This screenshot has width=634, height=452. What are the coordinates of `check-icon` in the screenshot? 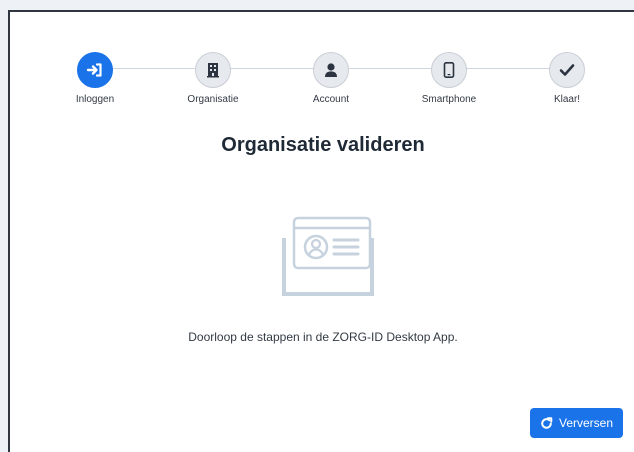 It's located at (567, 70).